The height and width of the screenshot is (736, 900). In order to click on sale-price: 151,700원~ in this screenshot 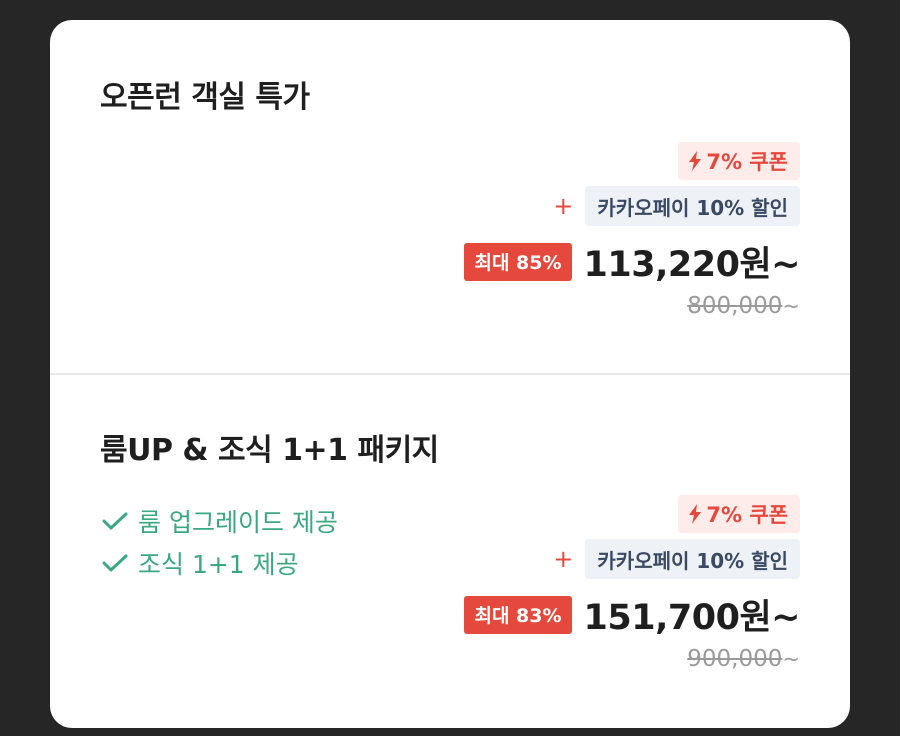, I will do `click(692, 618)`.